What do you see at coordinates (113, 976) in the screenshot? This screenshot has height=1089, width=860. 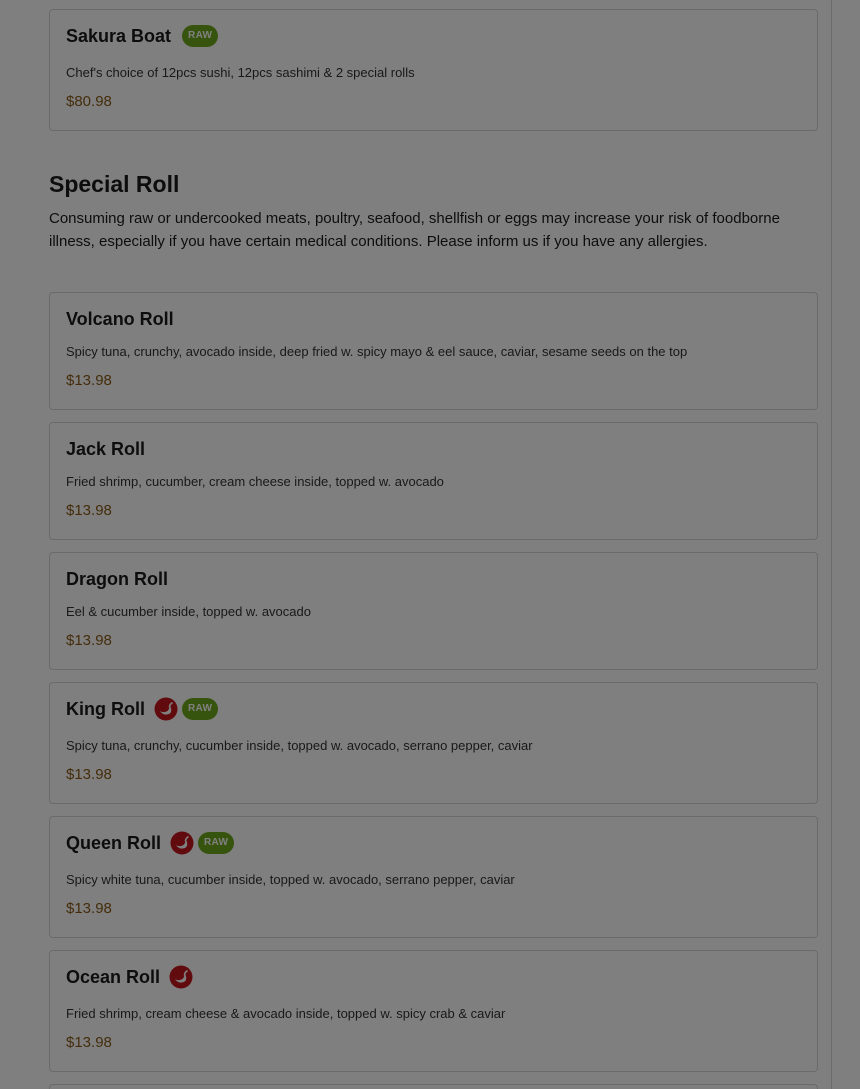 I see `menu-item-name: Ocean Roll` at bounding box center [113, 976].